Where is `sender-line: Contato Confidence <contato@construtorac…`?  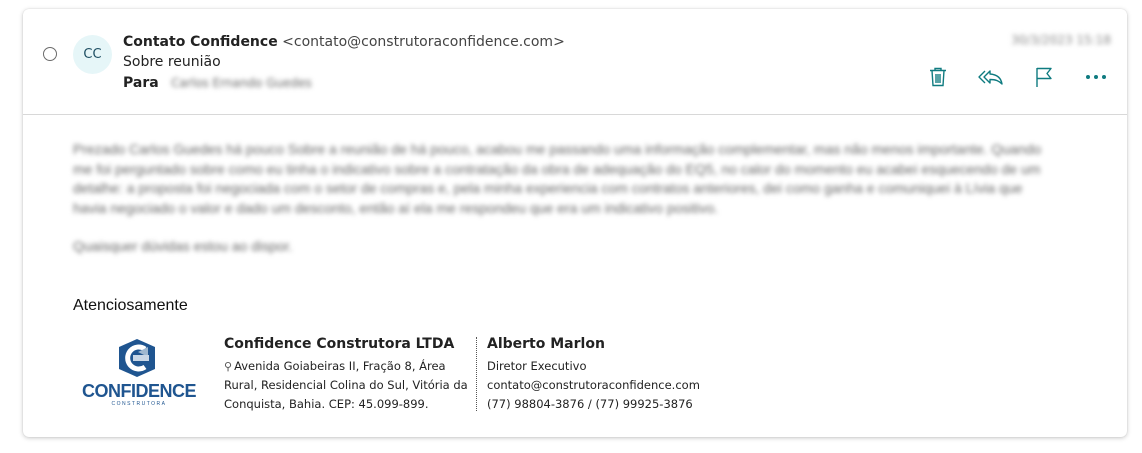 sender-line: Contato Confidence <contato@construtorac… is located at coordinates (344, 42).